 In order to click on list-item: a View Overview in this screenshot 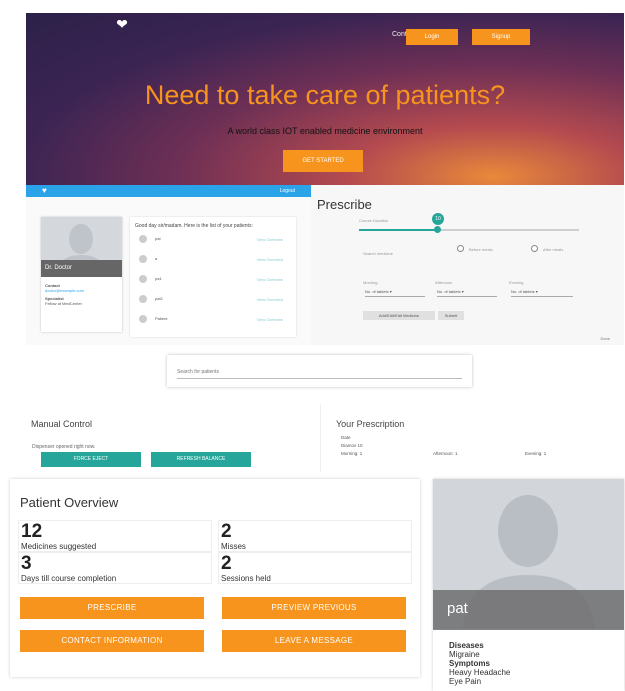, I will do `click(213, 261)`.